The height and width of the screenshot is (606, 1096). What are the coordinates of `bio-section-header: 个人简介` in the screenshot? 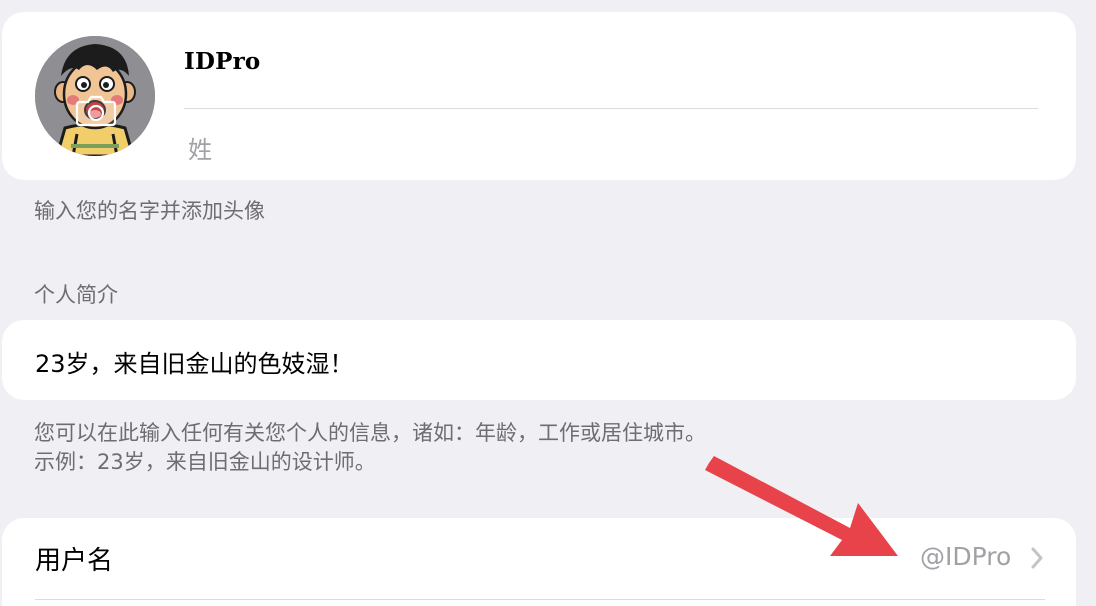 It's located at (76, 295).